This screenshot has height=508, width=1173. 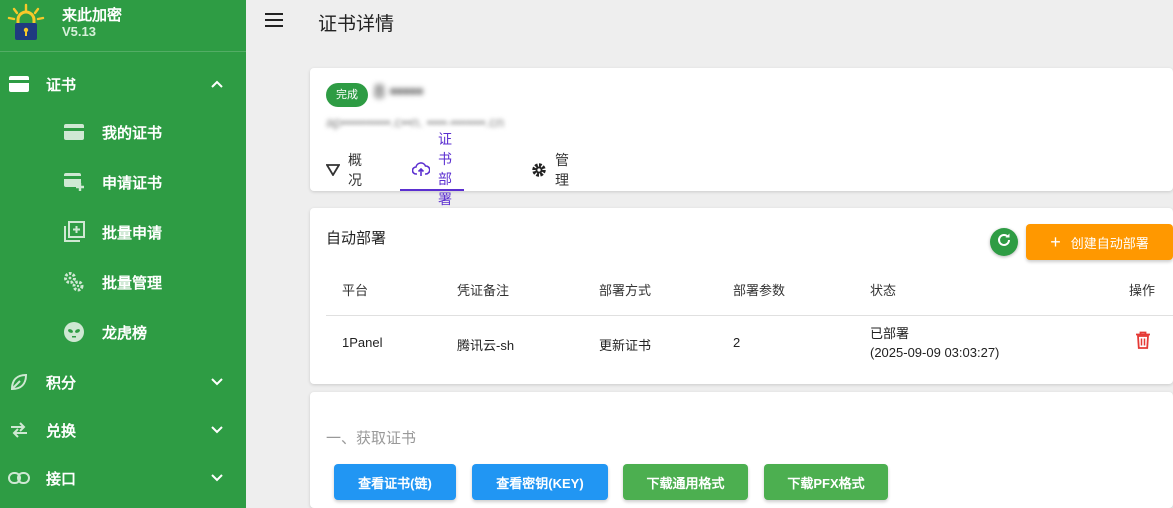 I want to click on sidebar-section-certificates: 证书, so click(x=123, y=84).